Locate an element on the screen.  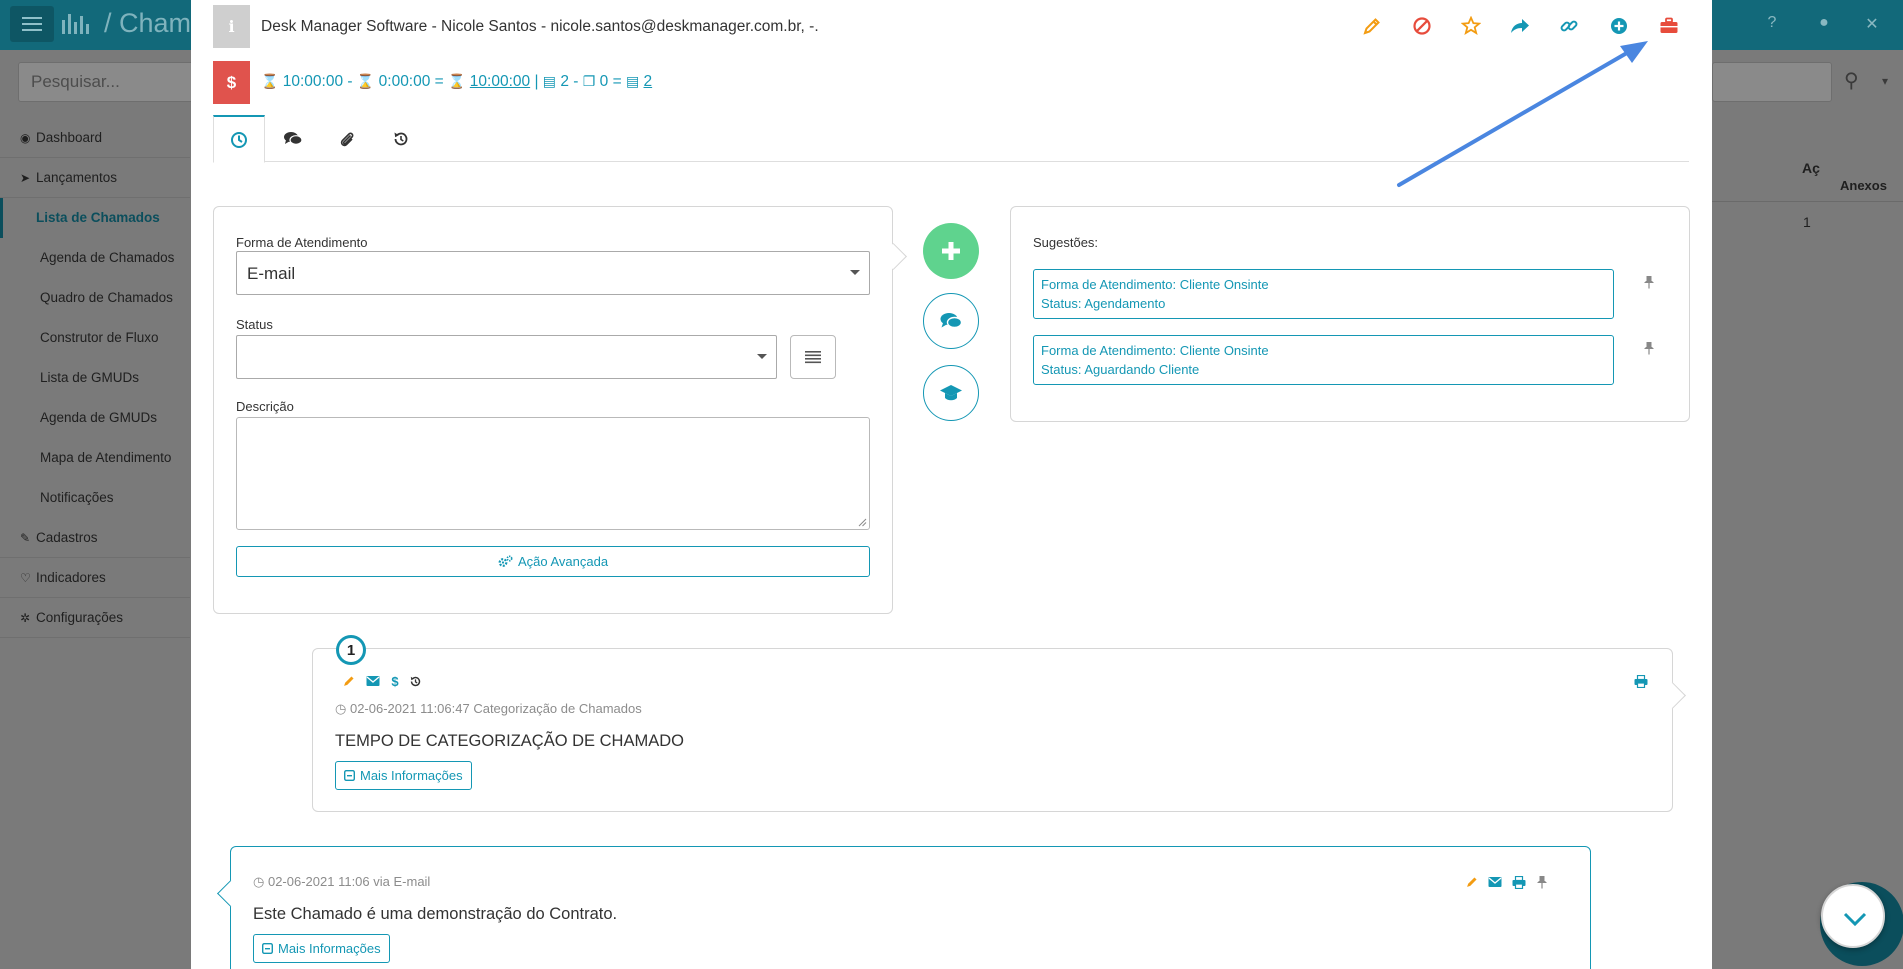
entry-text: TEMPO DE CATEGORIZAÇÃO DE CHAMADO is located at coordinates (509, 741).